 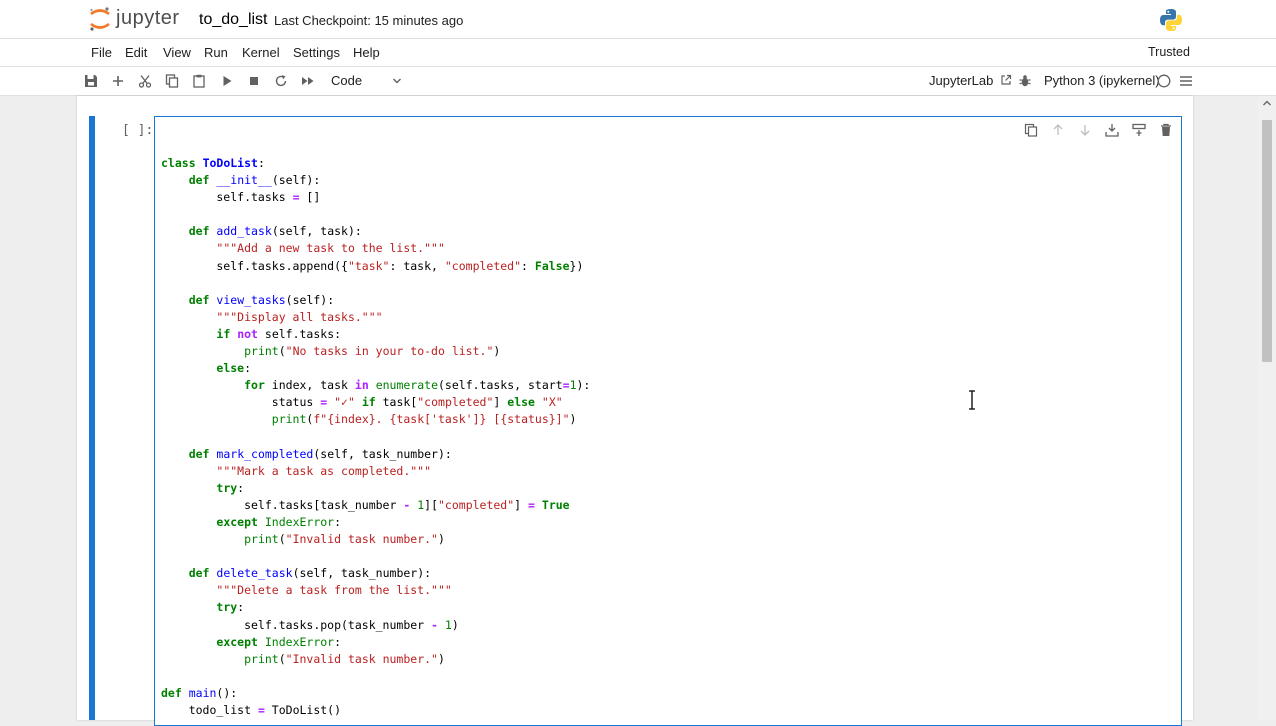 I want to click on scroll-up-arrow-icon, so click(x=1267, y=103).